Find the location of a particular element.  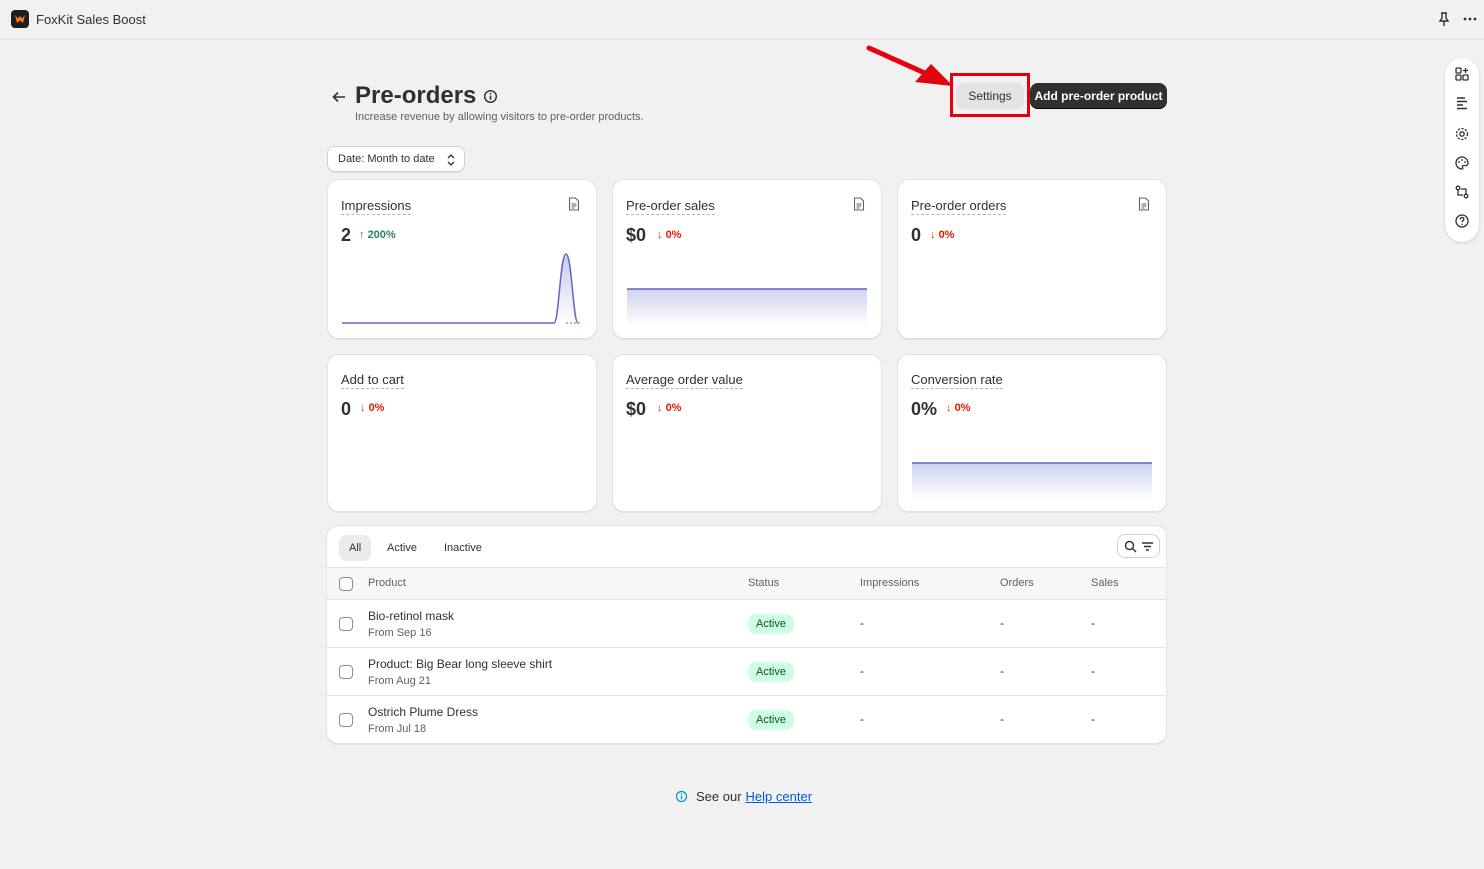

product-name: Bio-retinol mask is located at coordinates (411, 616).